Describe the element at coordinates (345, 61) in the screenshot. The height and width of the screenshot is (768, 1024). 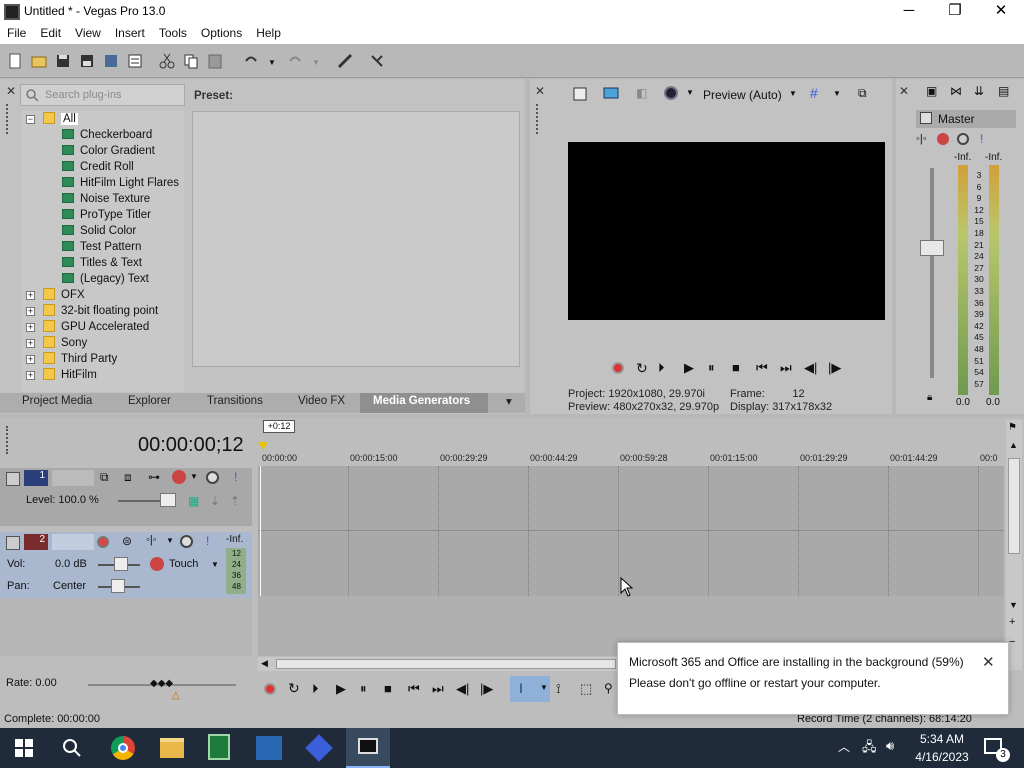
I see `enable-snapping-icon` at that location.